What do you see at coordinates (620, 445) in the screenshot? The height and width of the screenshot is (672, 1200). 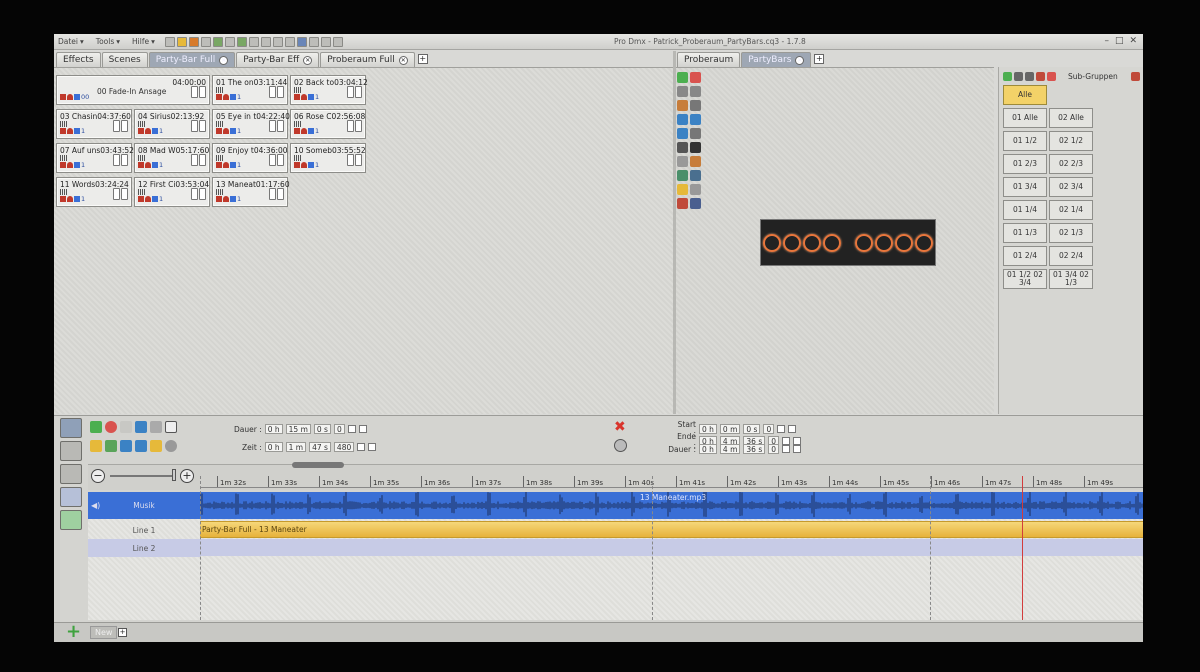 I see `settings-wheel-icon` at bounding box center [620, 445].